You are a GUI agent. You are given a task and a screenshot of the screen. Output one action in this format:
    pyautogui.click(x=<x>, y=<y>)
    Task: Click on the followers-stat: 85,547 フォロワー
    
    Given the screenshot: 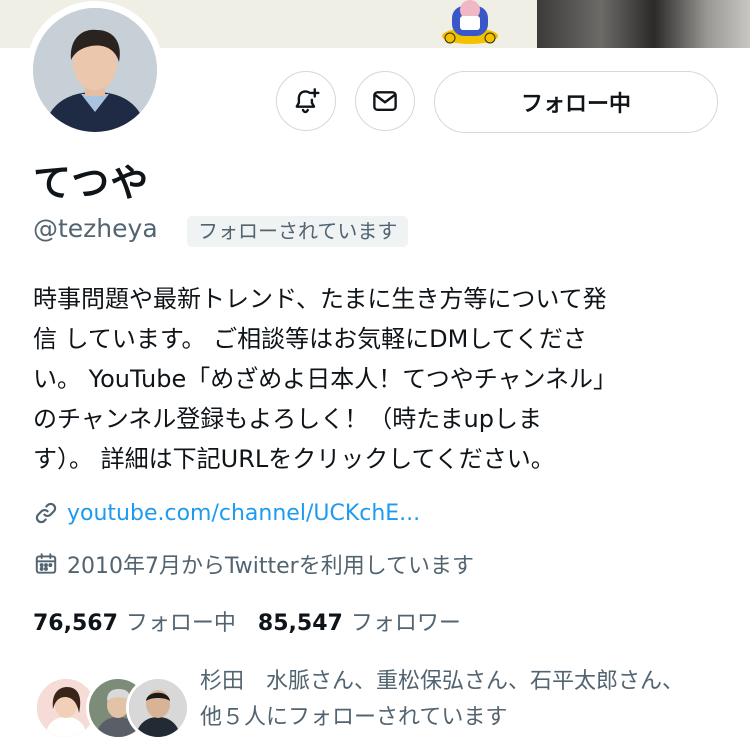 What is the action you would take?
    pyautogui.click(x=370, y=621)
    